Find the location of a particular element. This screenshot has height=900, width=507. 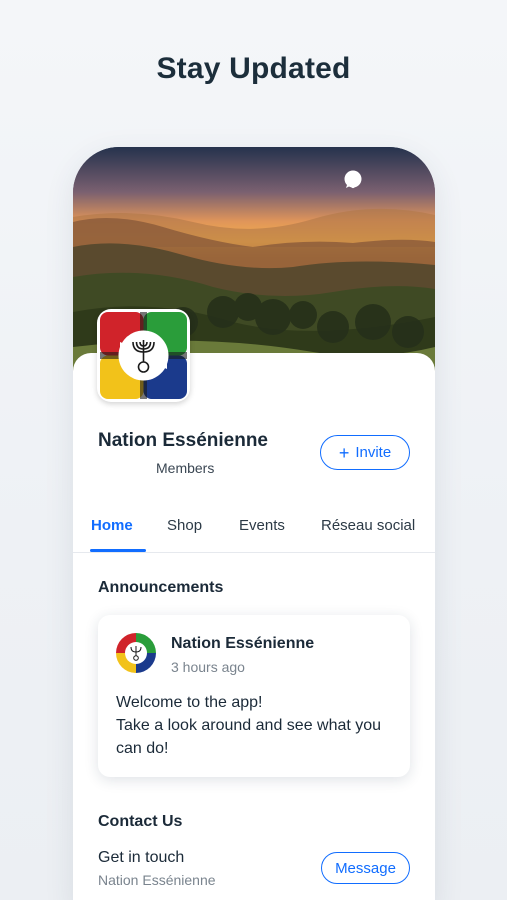

message-button: Message is located at coordinates (365, 868).